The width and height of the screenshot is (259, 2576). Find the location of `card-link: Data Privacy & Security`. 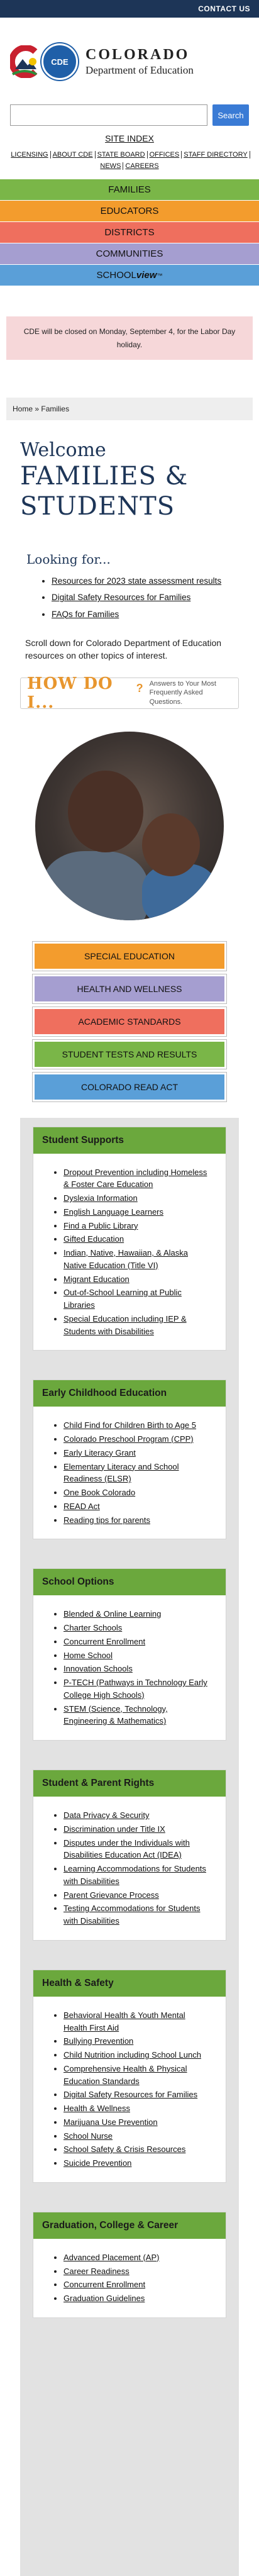

card-link: Data Privacy & Security is located at coordinates (106, 1815).